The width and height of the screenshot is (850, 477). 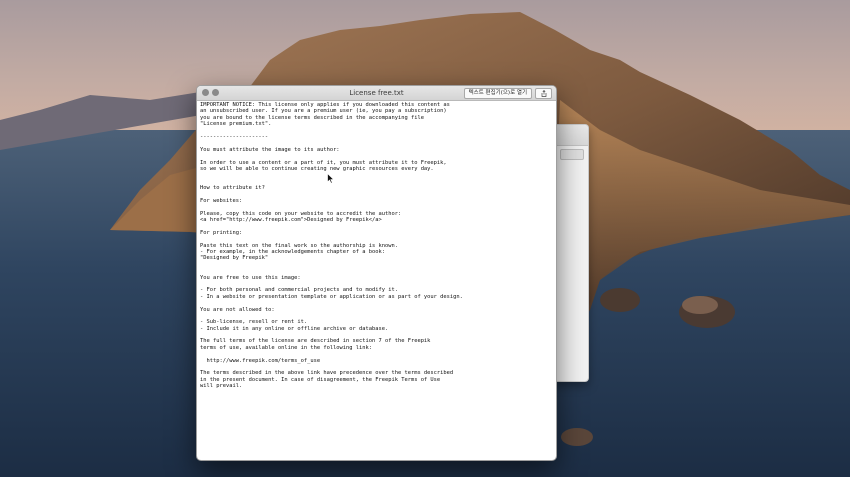 I want to click on background-window, so click(x=570, y=253).